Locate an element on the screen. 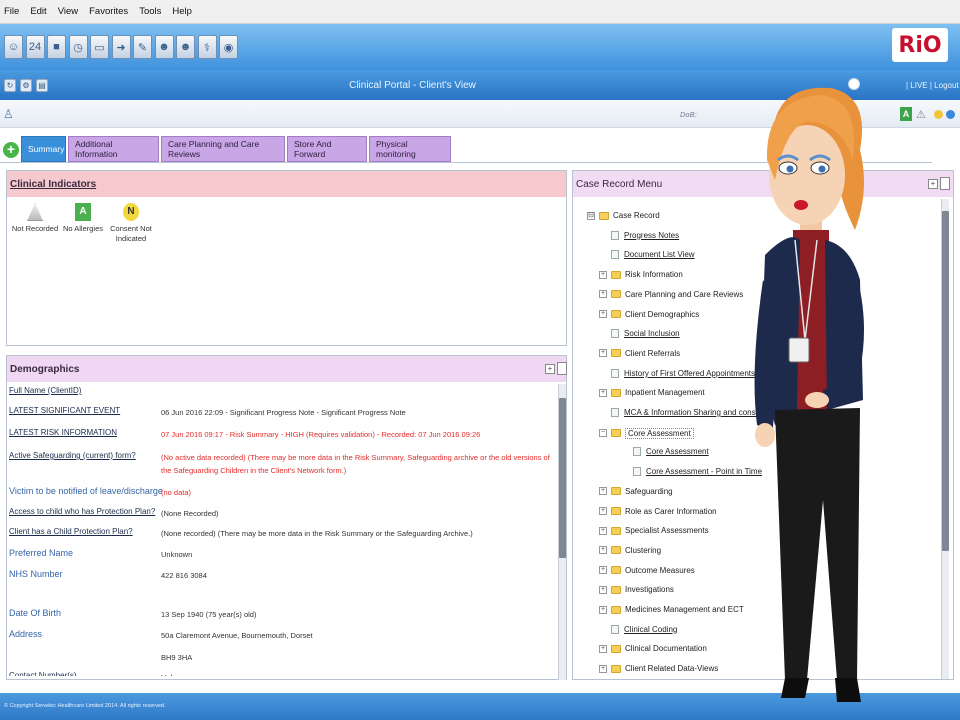 The width and height of the screenshot is (960, 720). demographics-label: Client has a Child Protection Plan? is located at coordinates (71, 531).